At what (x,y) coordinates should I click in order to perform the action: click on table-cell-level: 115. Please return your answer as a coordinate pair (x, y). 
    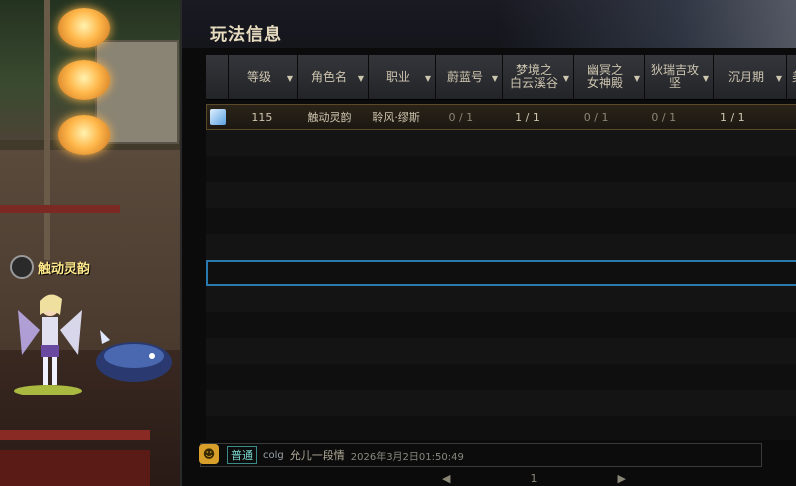
    Looking at the image, I should click on (262, 117).